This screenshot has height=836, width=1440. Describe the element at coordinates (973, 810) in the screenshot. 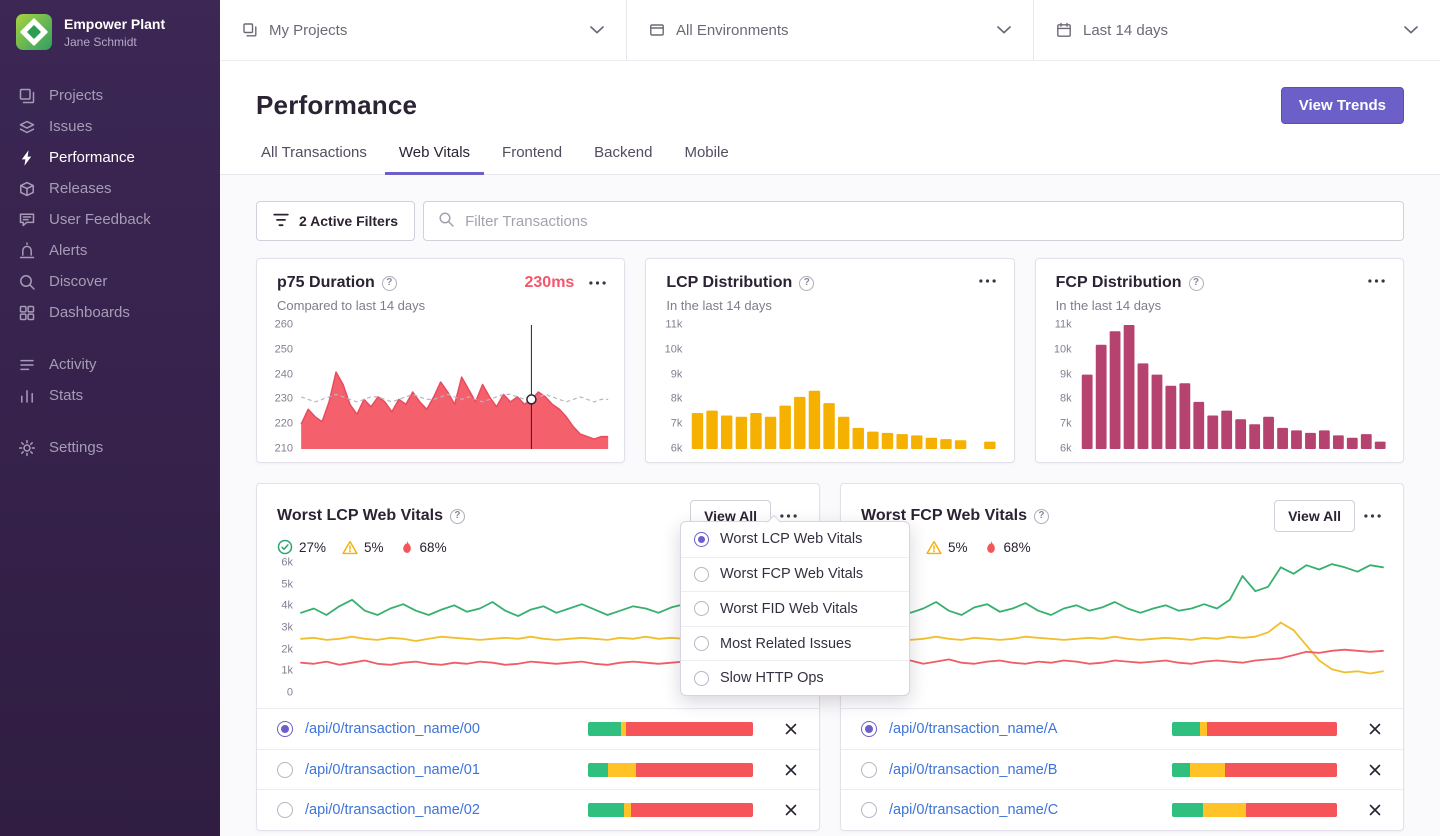

I see `transaction-link: /api/0/transaction_name/C` at that location.